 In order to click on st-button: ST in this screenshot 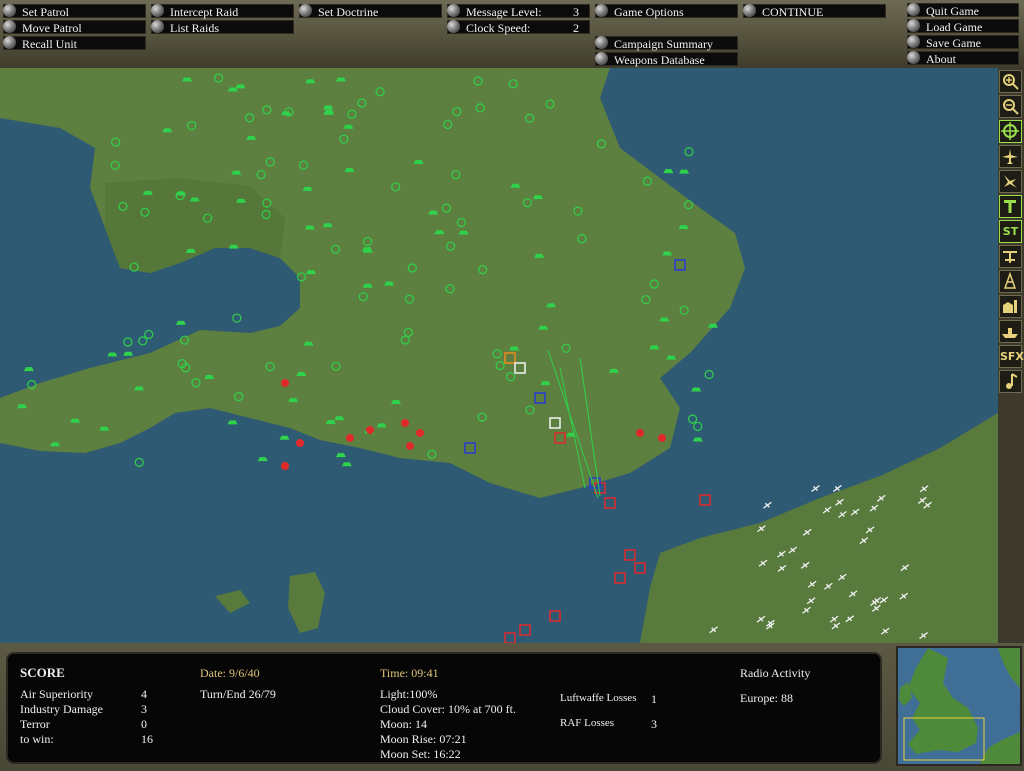, I will do `click(1010, 231)`.